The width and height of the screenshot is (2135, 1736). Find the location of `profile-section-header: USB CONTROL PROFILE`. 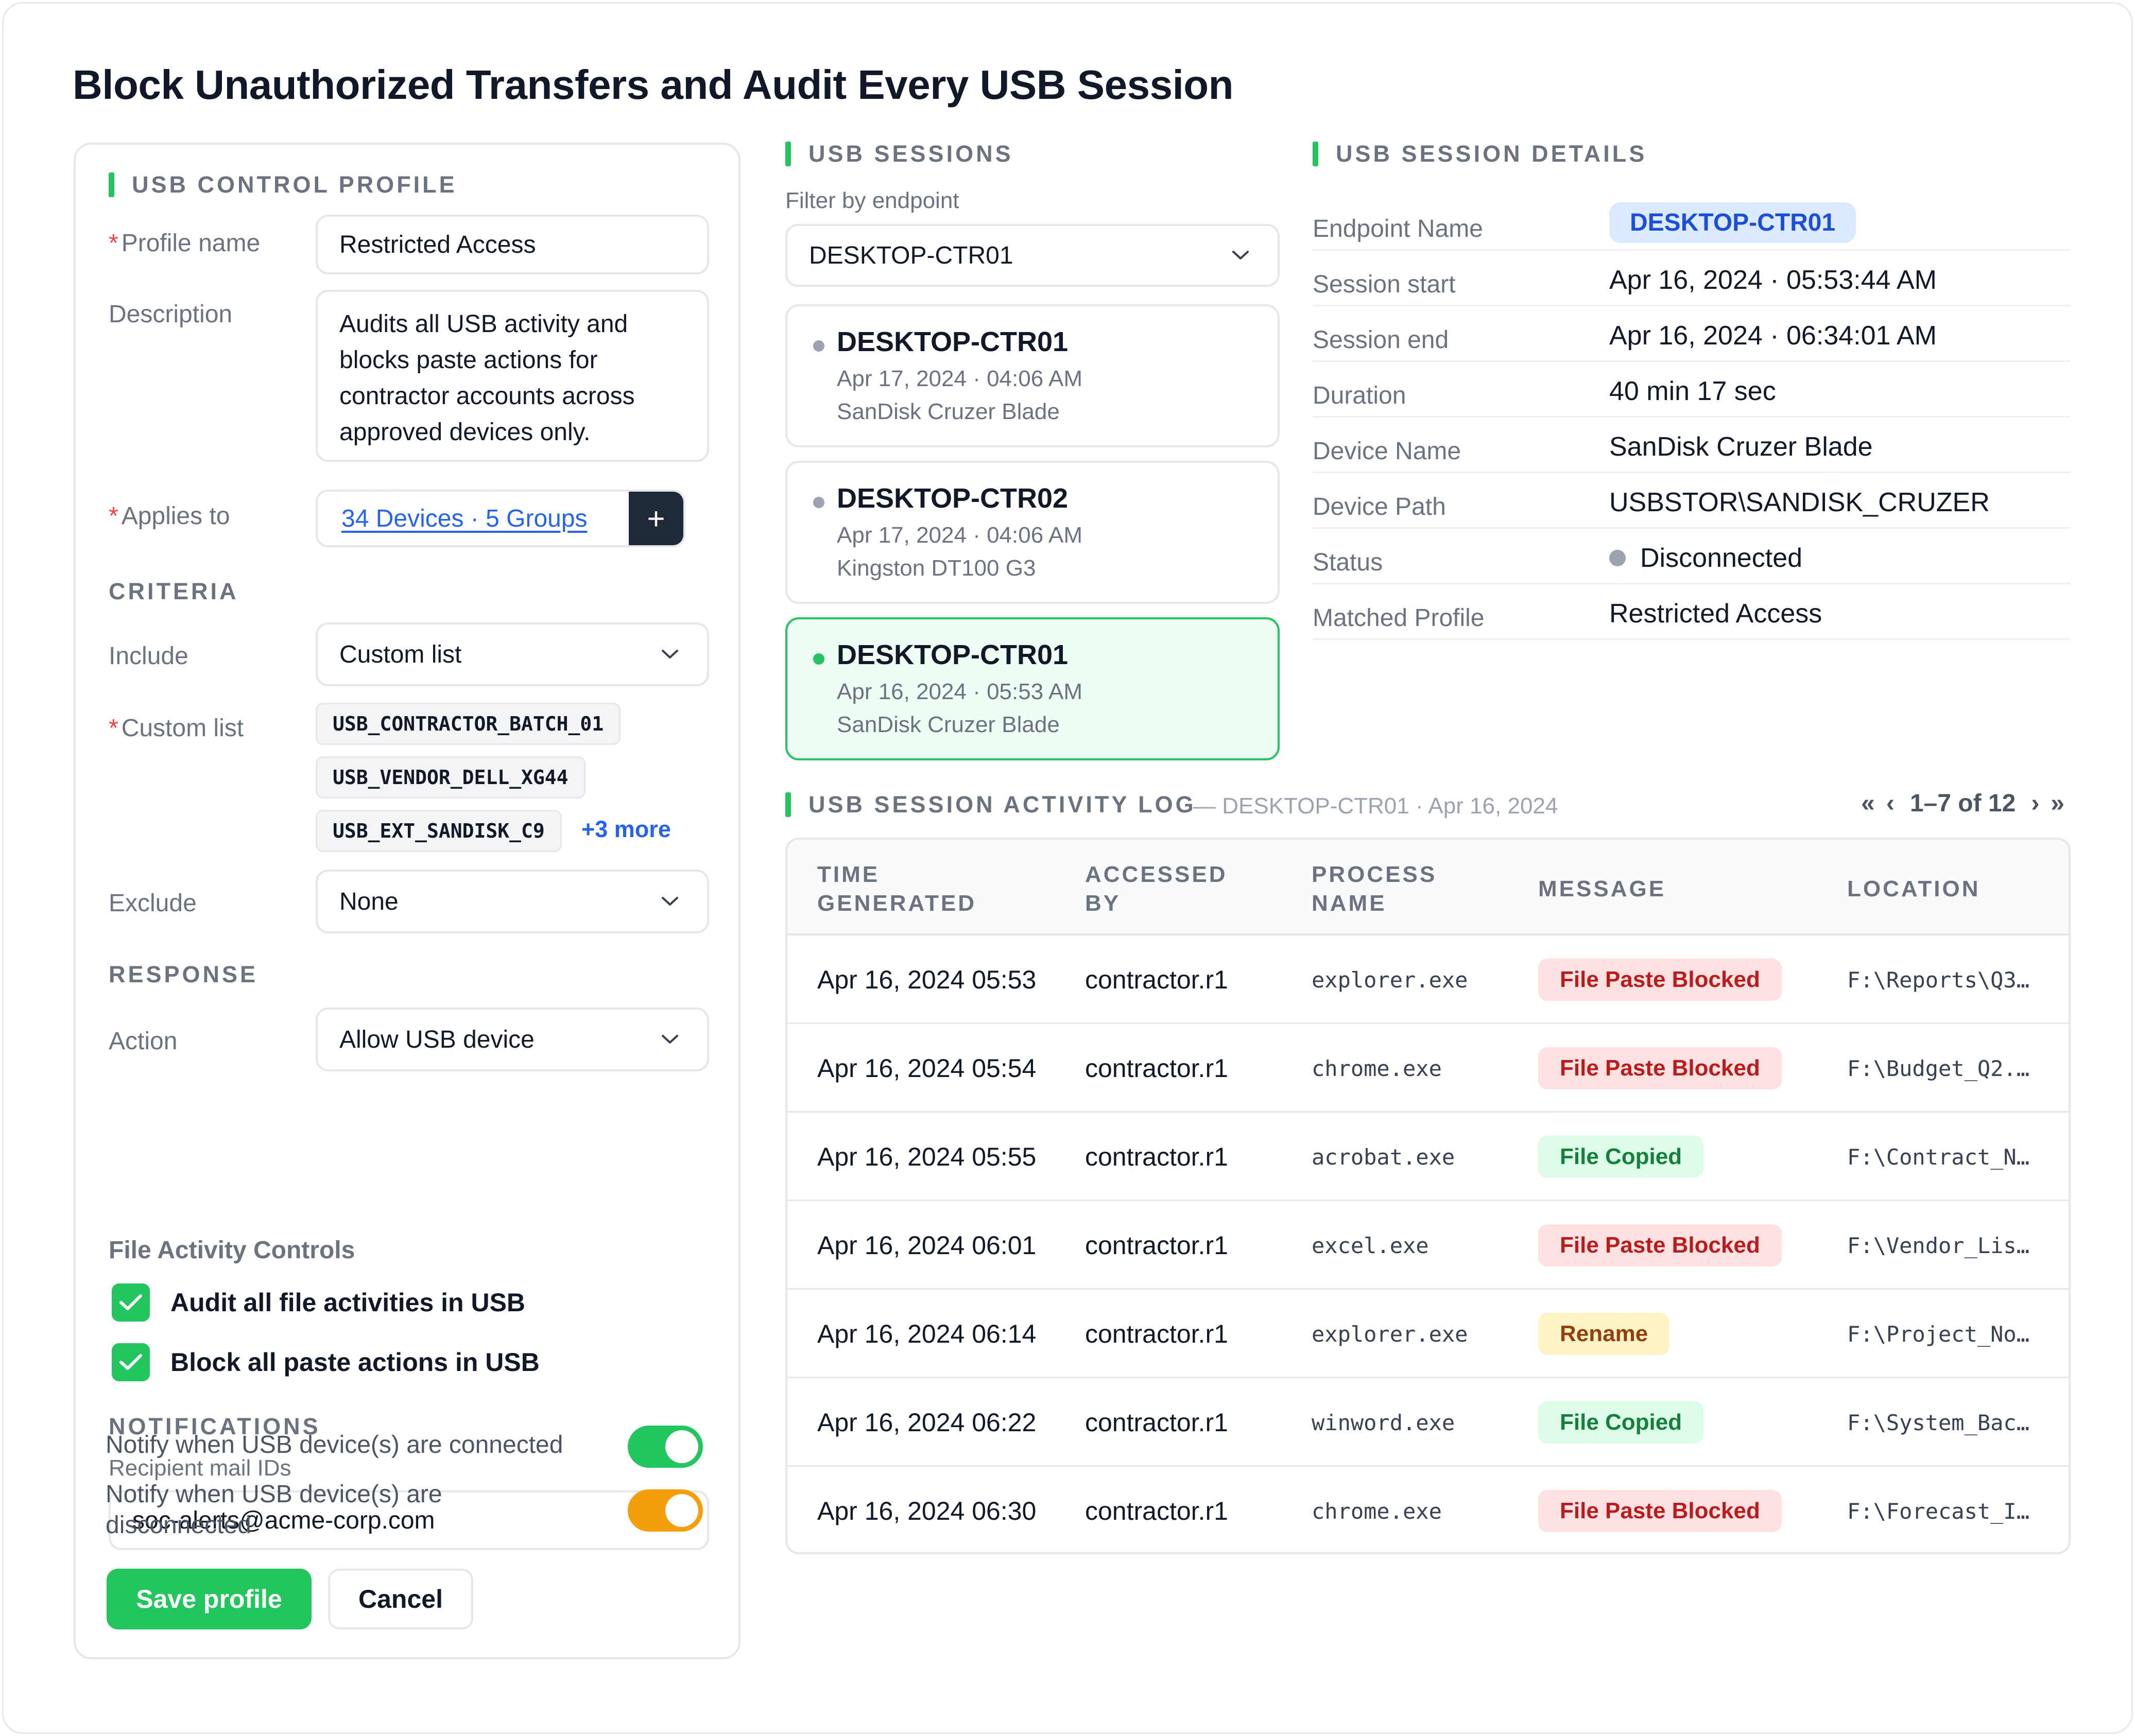

profile-section-header: USB CONTROL PROFILE is located at coordinates (283, 184).